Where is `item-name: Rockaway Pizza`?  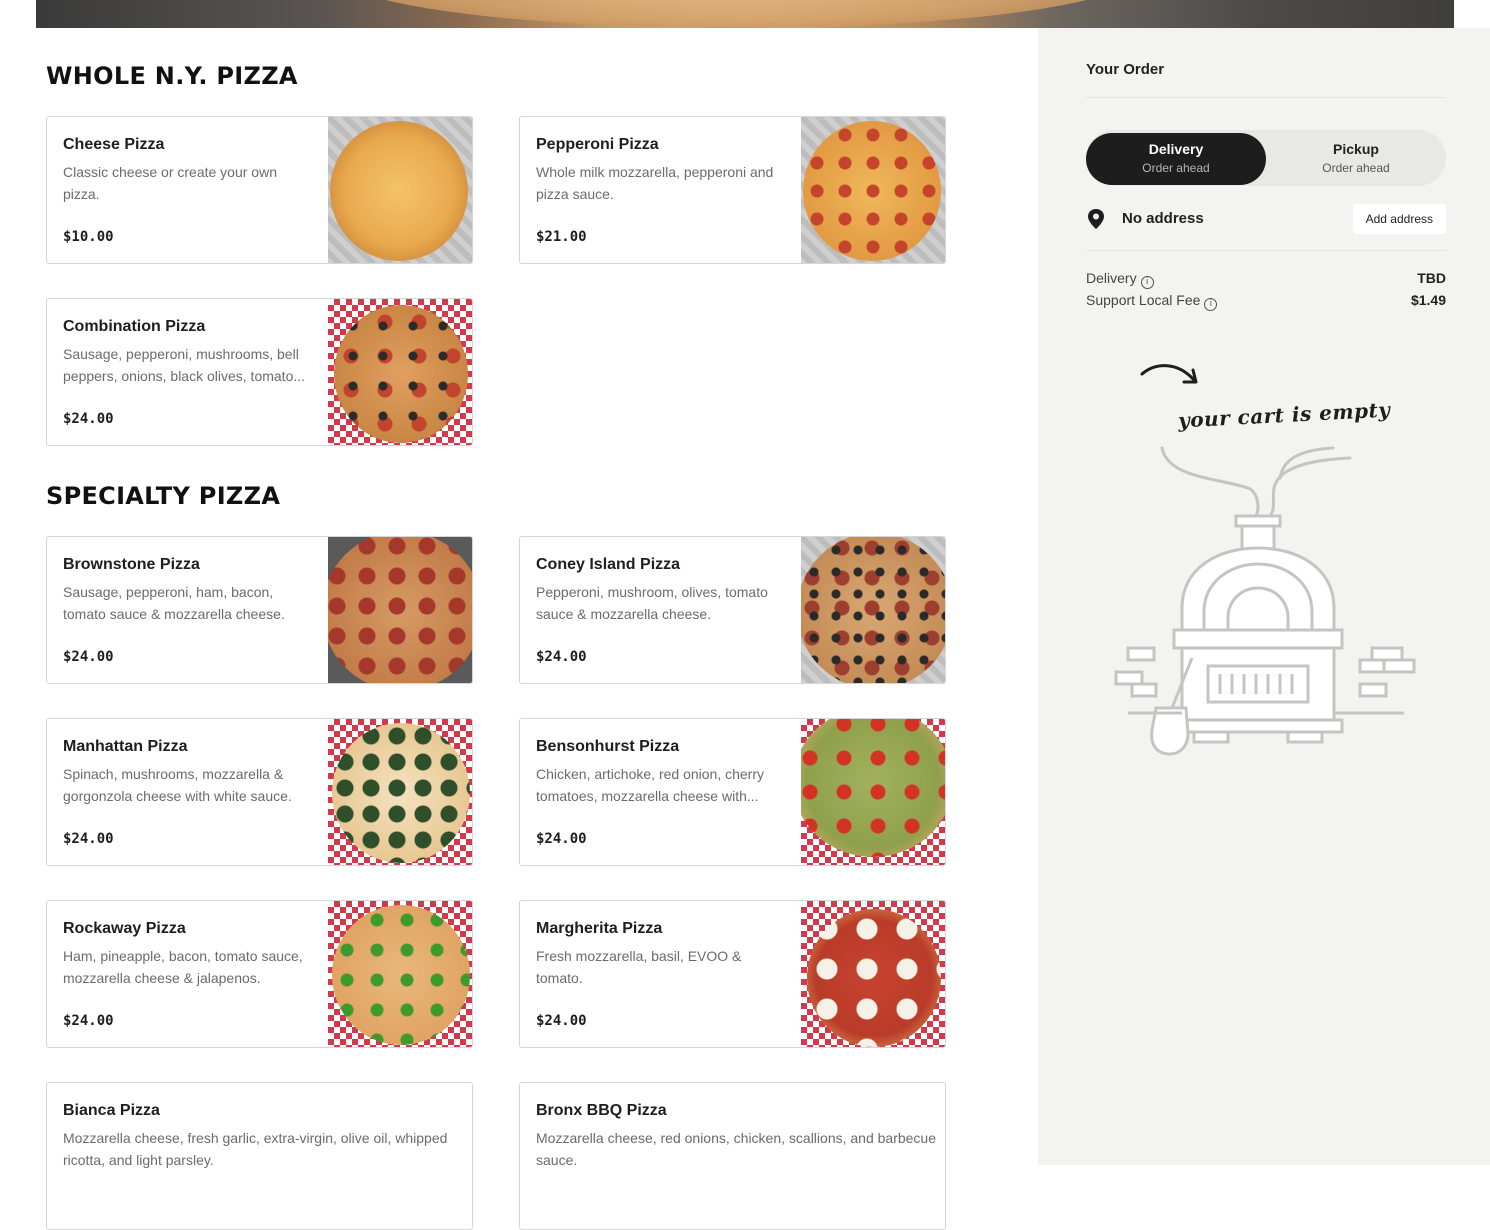 item-name: Rockaway Pizza is located at coordinates (124, 928).